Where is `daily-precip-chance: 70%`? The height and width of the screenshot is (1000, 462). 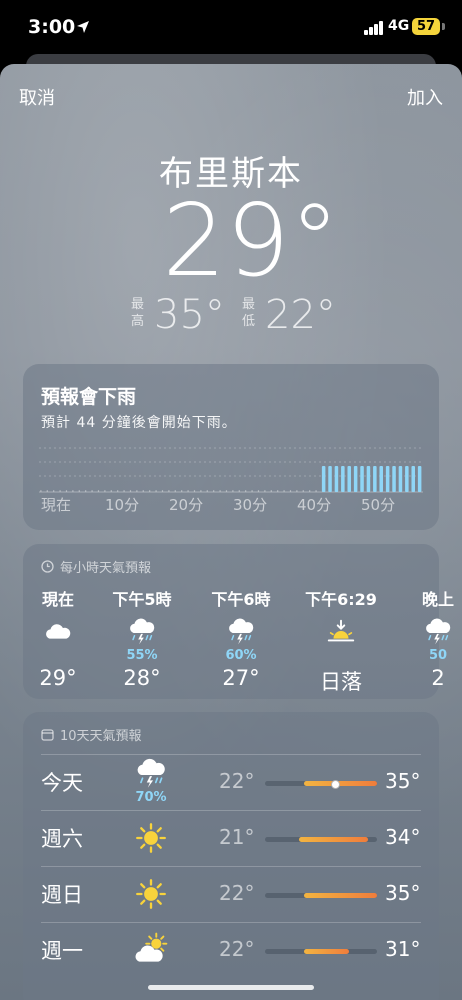
daily-precip-chance: 70% is located at coordinates (151, 797).